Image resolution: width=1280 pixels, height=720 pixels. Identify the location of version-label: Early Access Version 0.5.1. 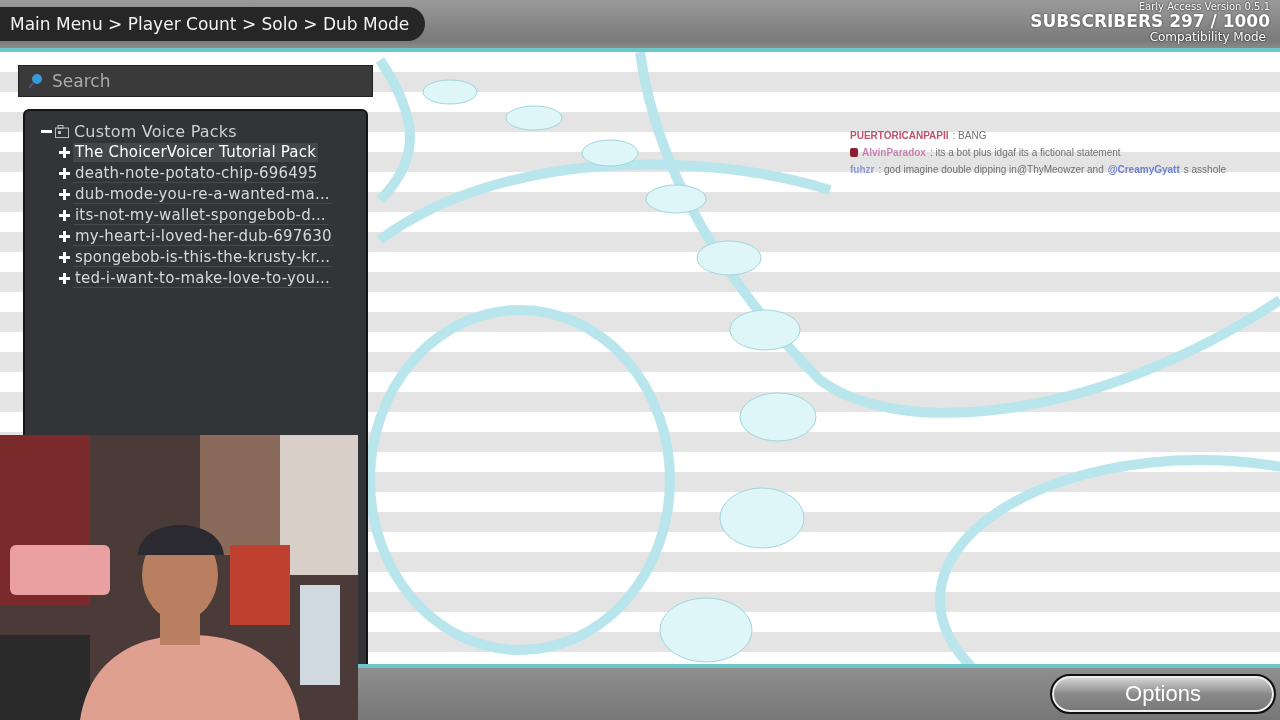
(1204, 6).